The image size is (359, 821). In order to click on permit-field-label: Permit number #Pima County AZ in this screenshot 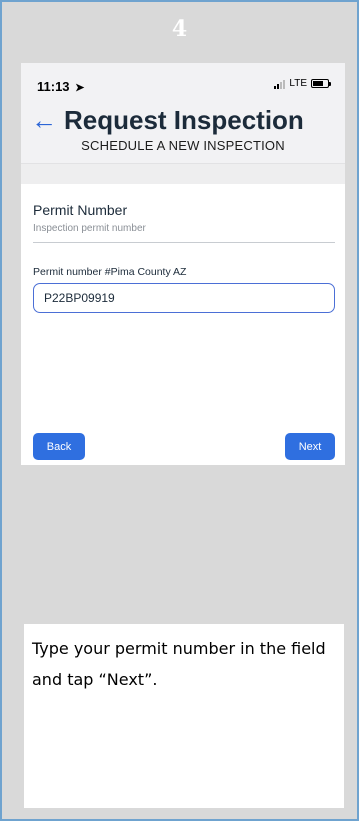, I will do `click(110, 272)`.